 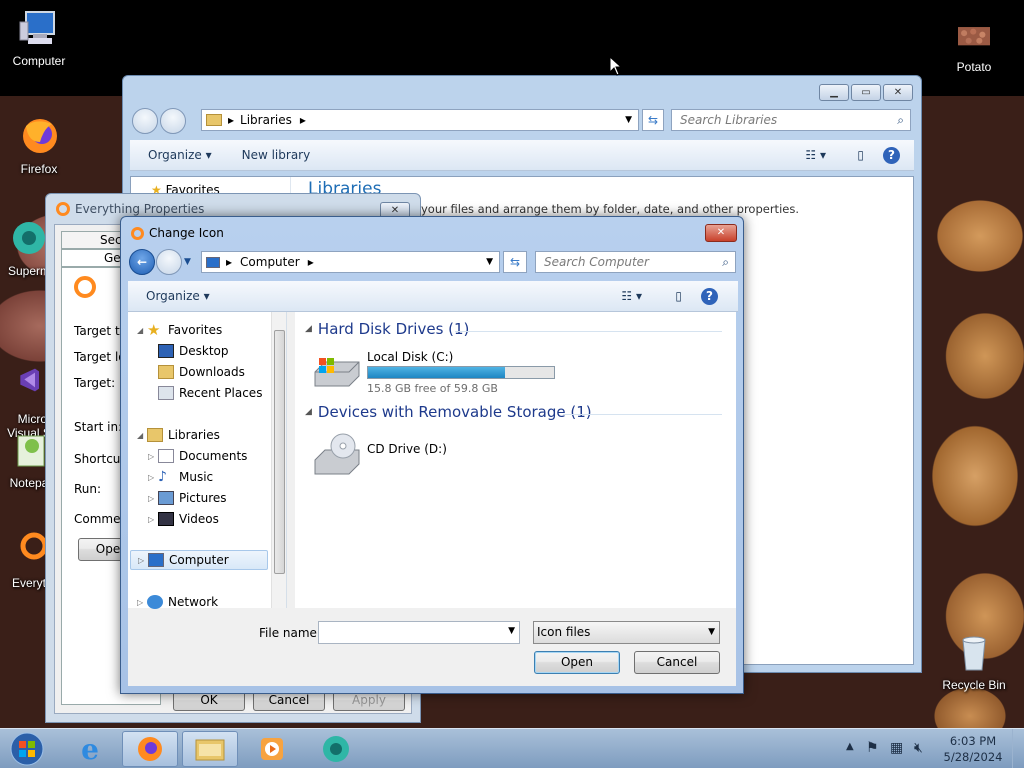 I want to click on cd-drive-icon, so click(x=337, y=454).